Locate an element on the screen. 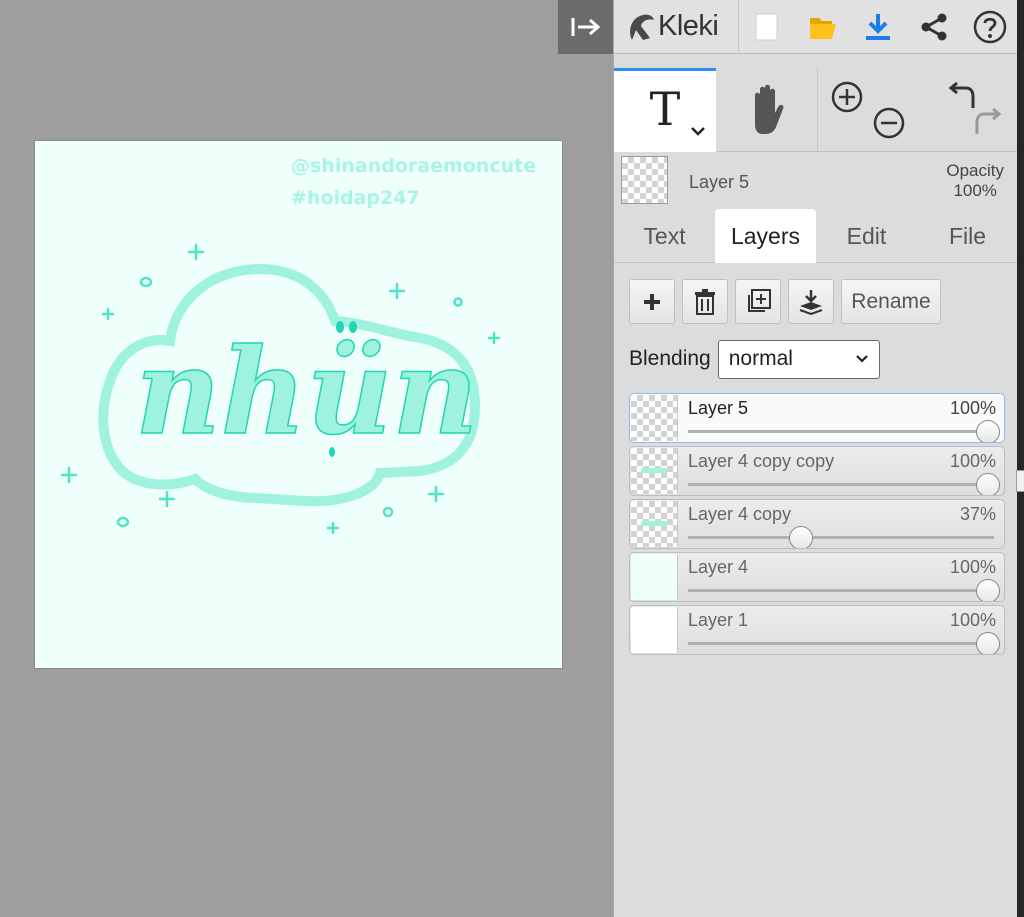  current-layer-name: Layer 5 is located at coordinates (719, 182).